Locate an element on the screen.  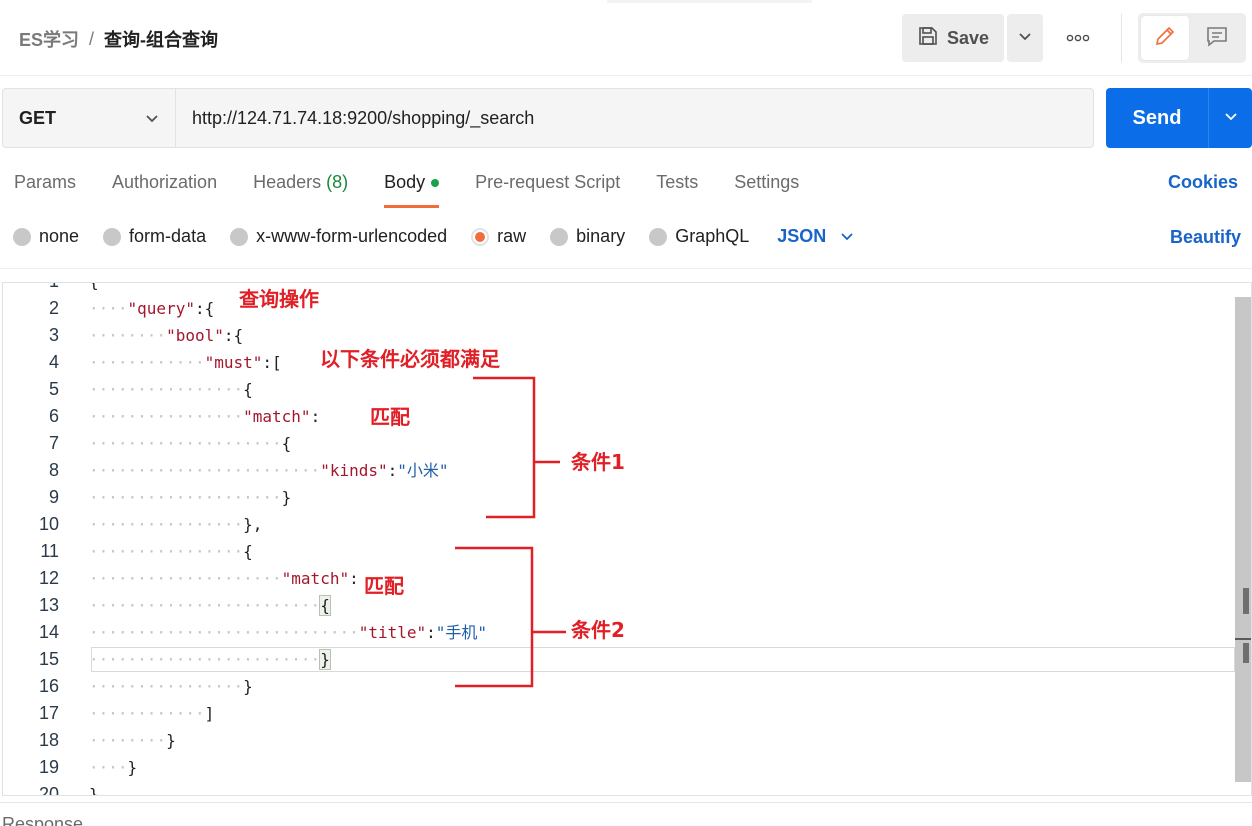
tab-authorization: Authorization is located at coordinates (164, 190).